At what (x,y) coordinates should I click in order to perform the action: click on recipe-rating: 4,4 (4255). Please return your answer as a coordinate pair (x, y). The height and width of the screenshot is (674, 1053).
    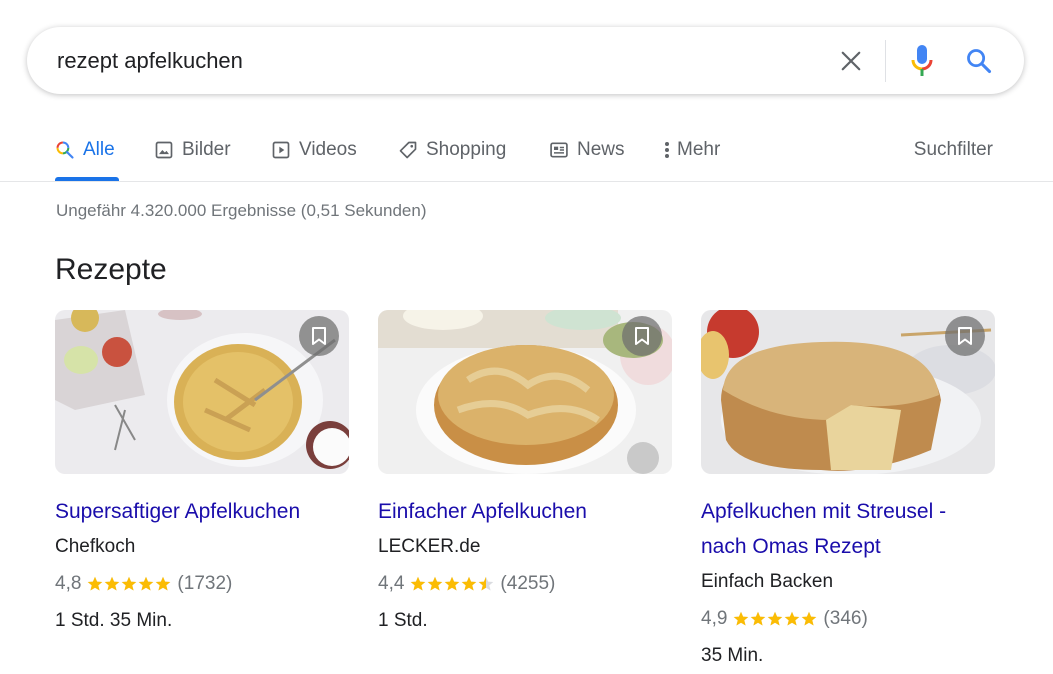
    Looking at the image, I should click on (525, 584).